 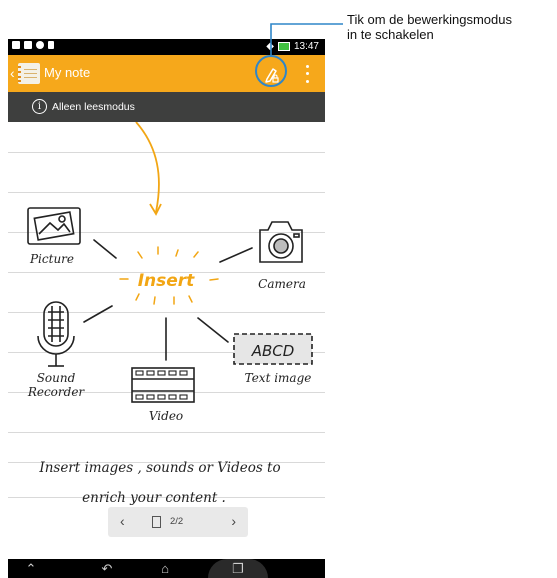 I want to click on read-only-banner: i Alleen leesmodus, so click(x=166, y=107).